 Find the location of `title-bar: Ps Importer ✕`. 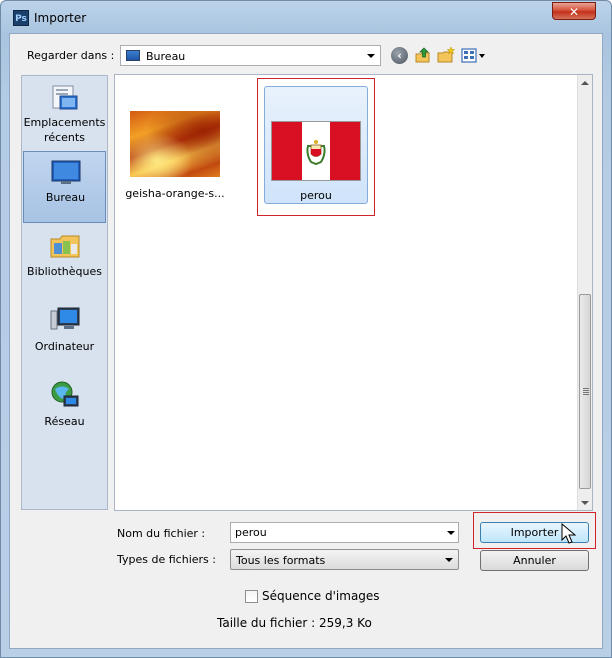

title-bar: Ps Importer ✕ is located at coordinates (306, 17).